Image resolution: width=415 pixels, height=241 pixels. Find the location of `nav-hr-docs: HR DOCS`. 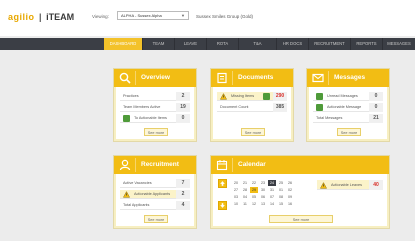

nav-hr-docs: HR DOCS is located at coordinates (292, 44).